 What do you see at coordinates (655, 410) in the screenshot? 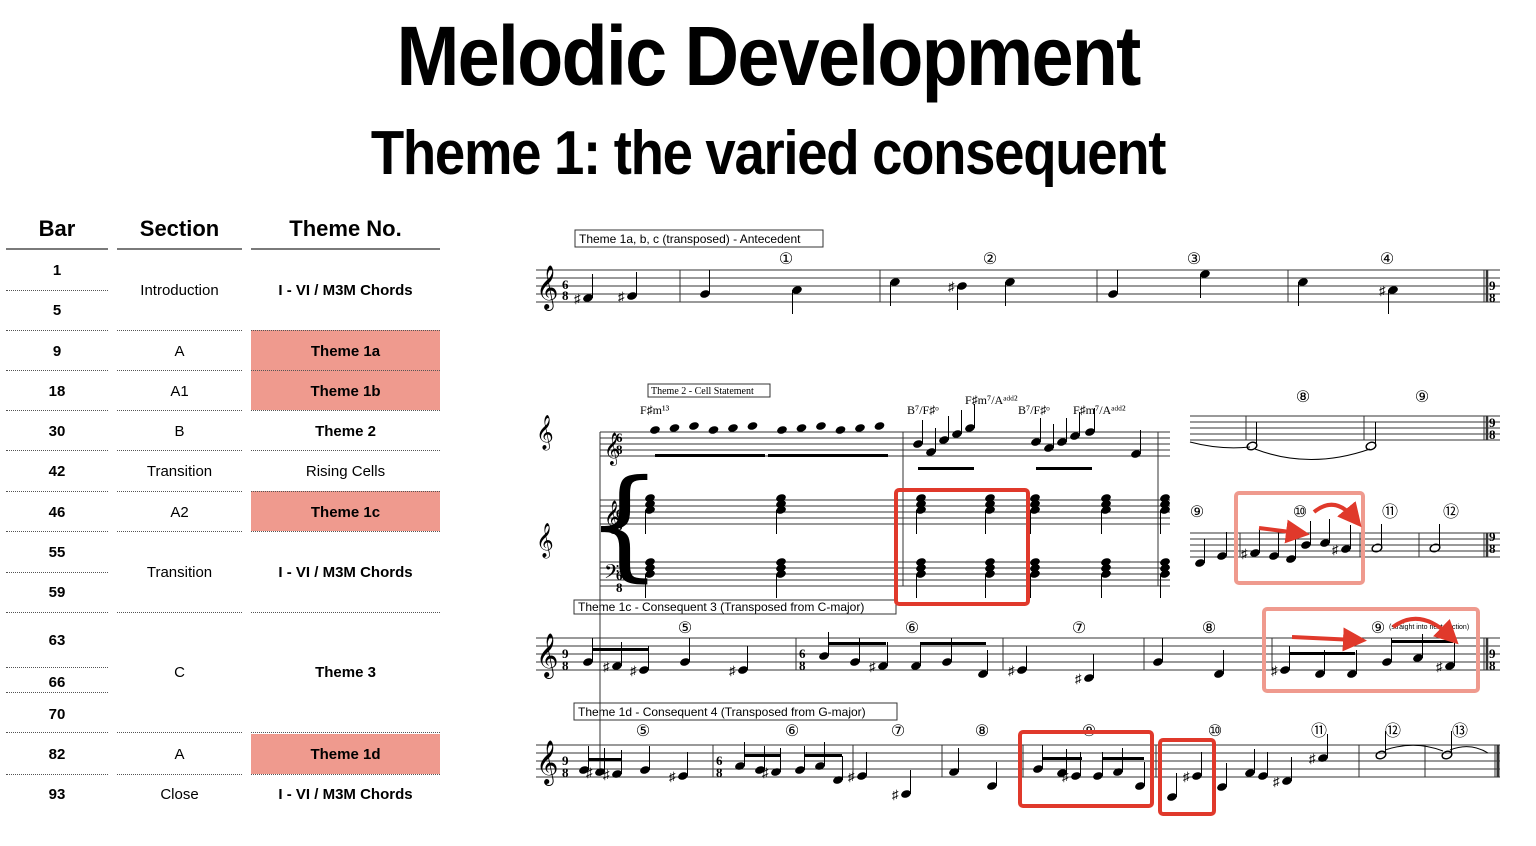
I see `chord-symbol: F♯m¹³` at bounding box center [655, 410].